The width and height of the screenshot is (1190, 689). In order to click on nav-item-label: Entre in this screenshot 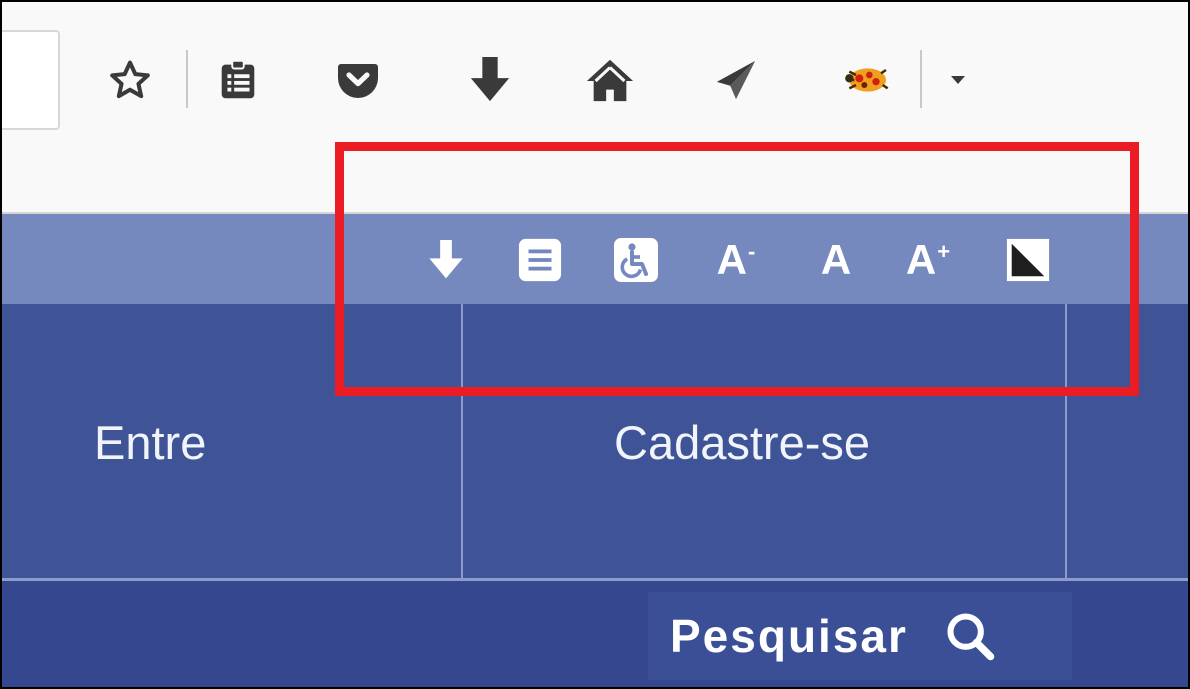, I will do `click(150, 442)`.